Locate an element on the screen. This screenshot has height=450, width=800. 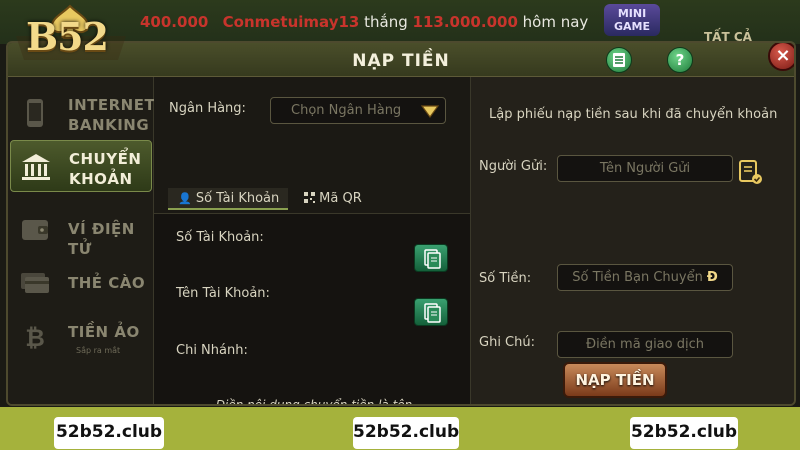
memo-input: Điền mã giao dịch is located at coordinates (645, 344).